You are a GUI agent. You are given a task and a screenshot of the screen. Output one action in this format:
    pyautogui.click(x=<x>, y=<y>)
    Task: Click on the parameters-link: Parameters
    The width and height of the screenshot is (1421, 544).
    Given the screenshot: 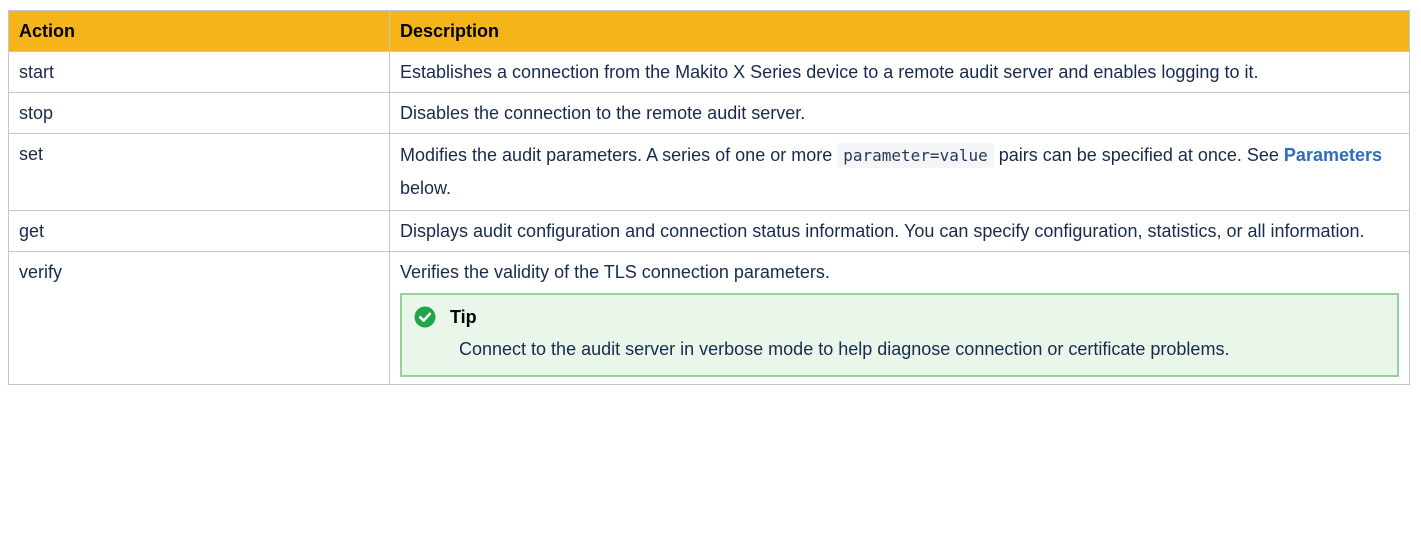 What is the action you would take?
    pyautogui.click(x=1333, y=155)
    